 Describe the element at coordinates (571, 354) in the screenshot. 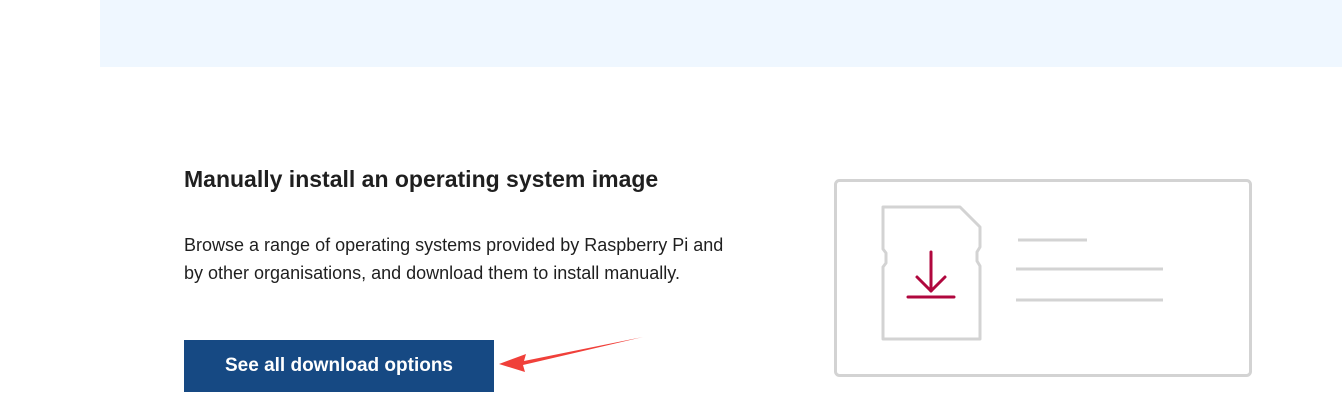

I see `annotation-arrow-shape` at that location.